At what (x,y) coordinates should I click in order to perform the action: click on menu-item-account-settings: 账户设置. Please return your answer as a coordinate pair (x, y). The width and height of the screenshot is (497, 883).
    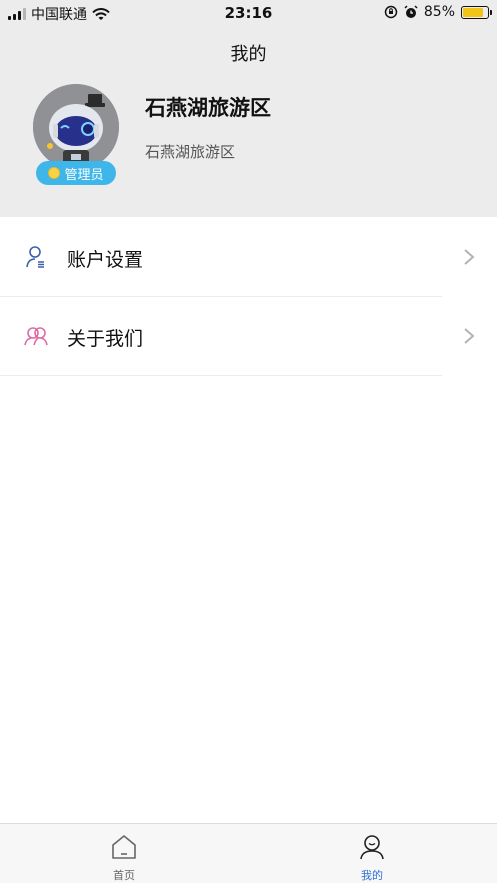
    Looking at the image, I should click on (248, 257).